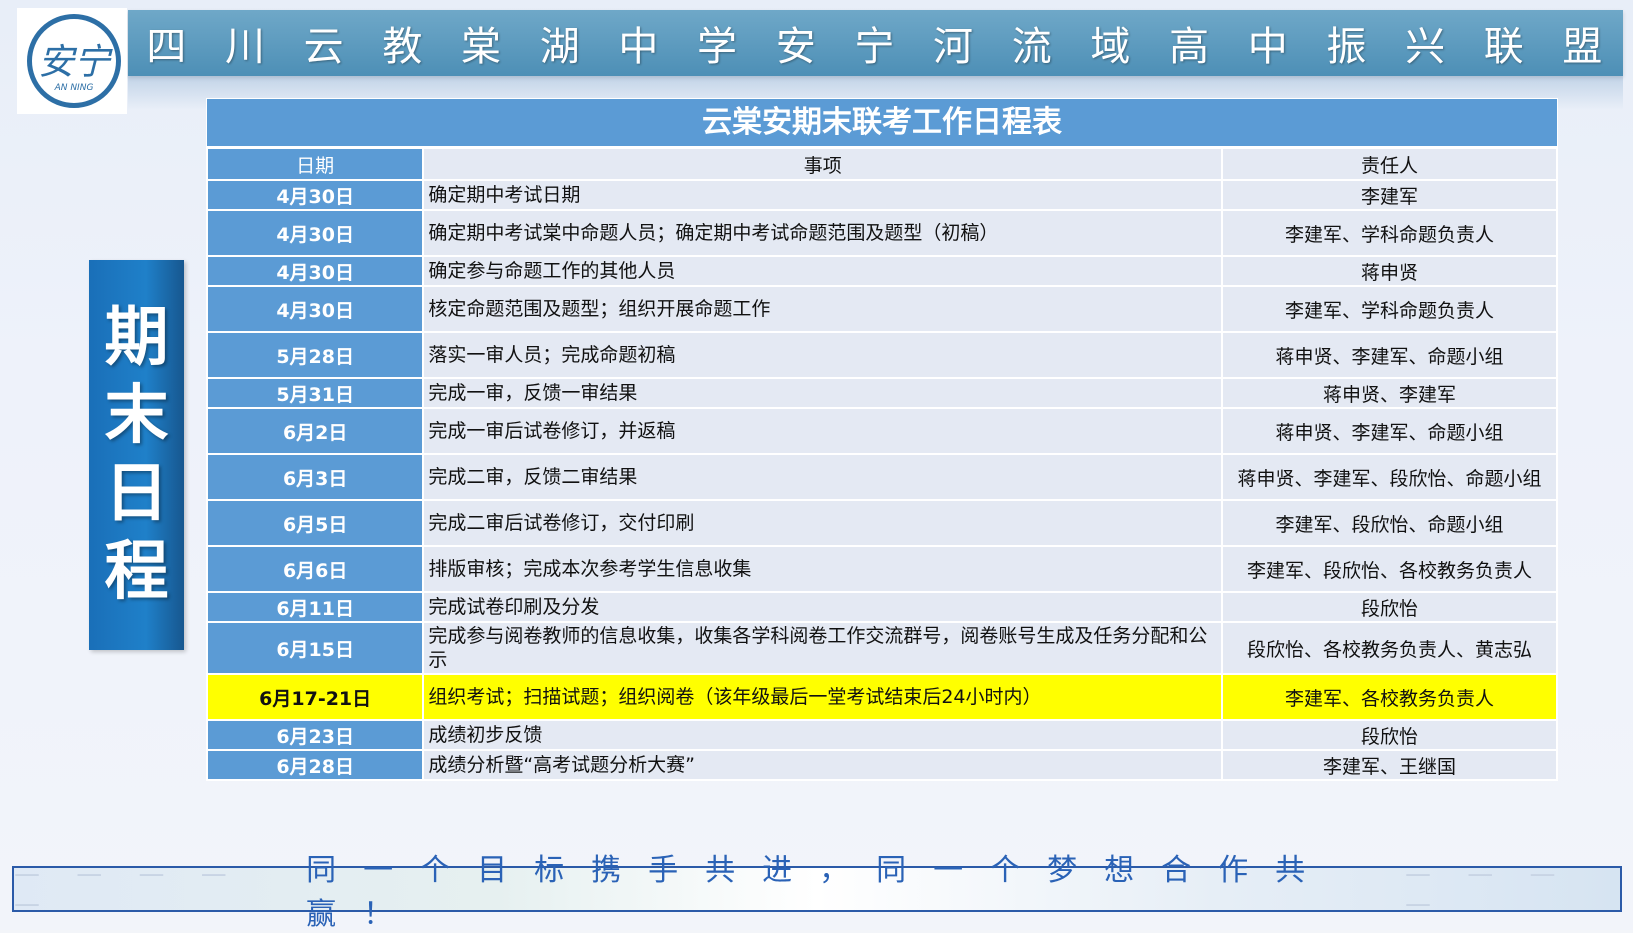 This screenshot has height=933, width=1633. What do you see at coordinates (823, 765) in the screenshot?
I see `item-cell: 成绩分析暨“高考试题分析大赛”` at bounding box center [823, 765].